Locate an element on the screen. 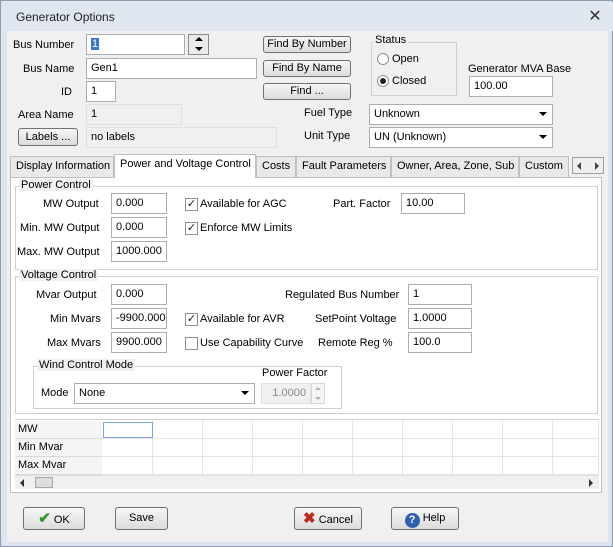  setpoint-voltage-input: 1.0000 is located at coordinates (440, 318).